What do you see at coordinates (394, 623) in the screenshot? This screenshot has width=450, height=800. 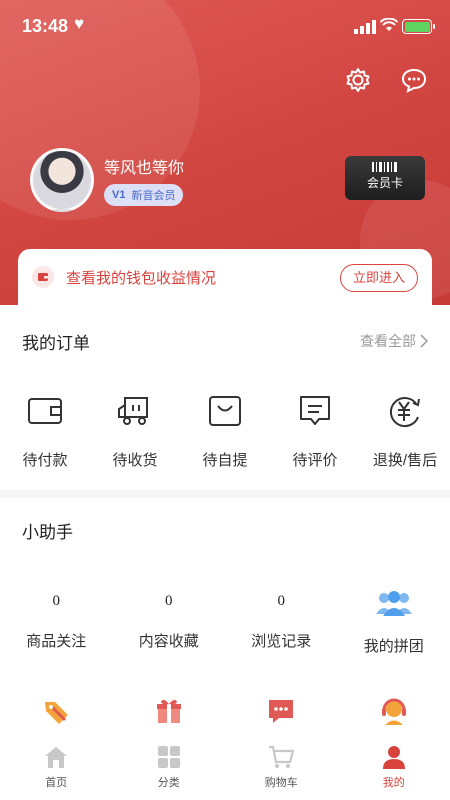 I see `stat-group-buy: 我的拼团` at bounding box center [394, 623].